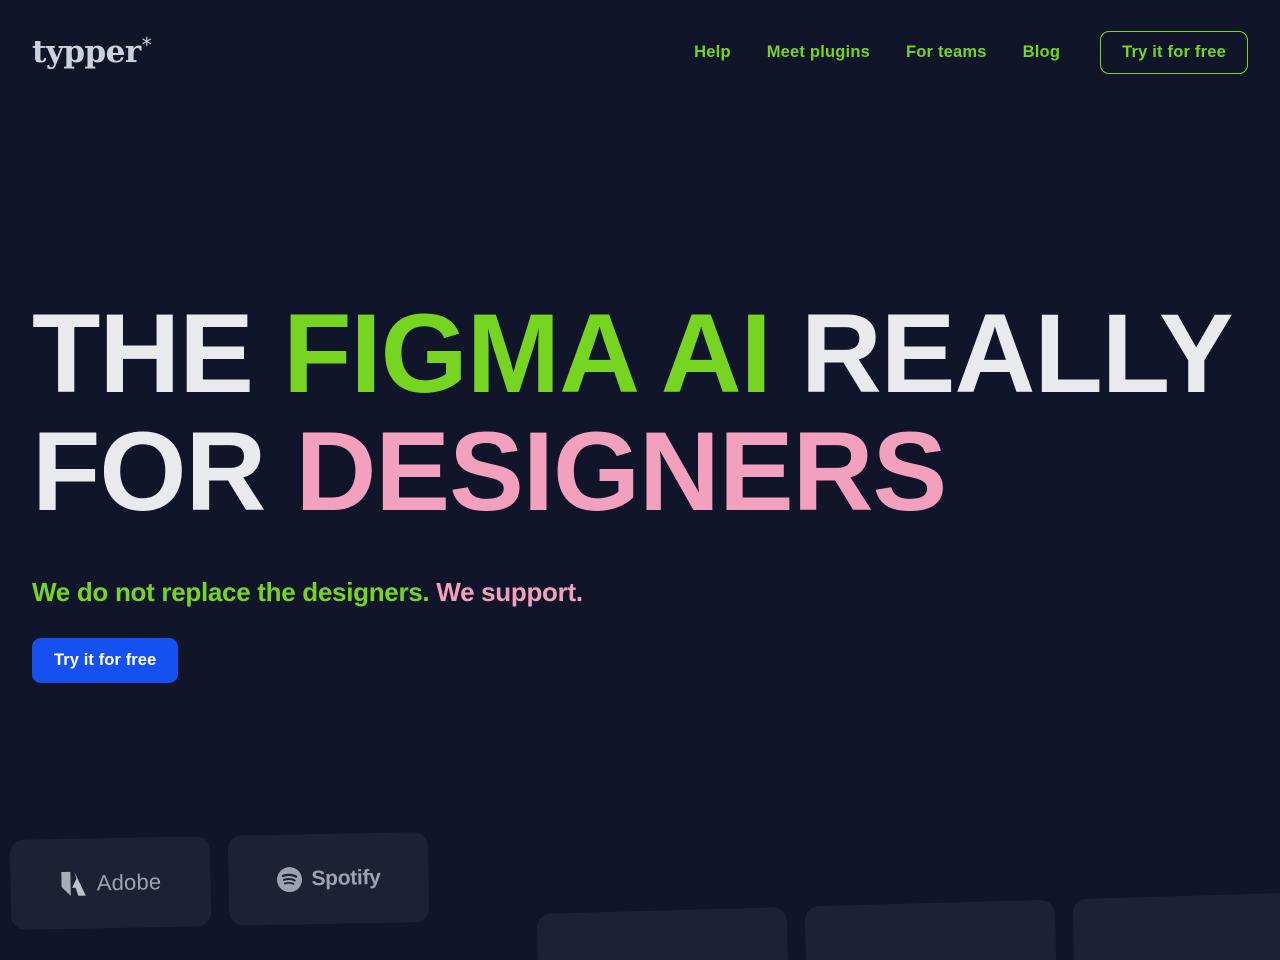 The width and height of the screenshot is (1280, 960). I want to click on adobe-logo-text: Adobe, so click(129, 882).